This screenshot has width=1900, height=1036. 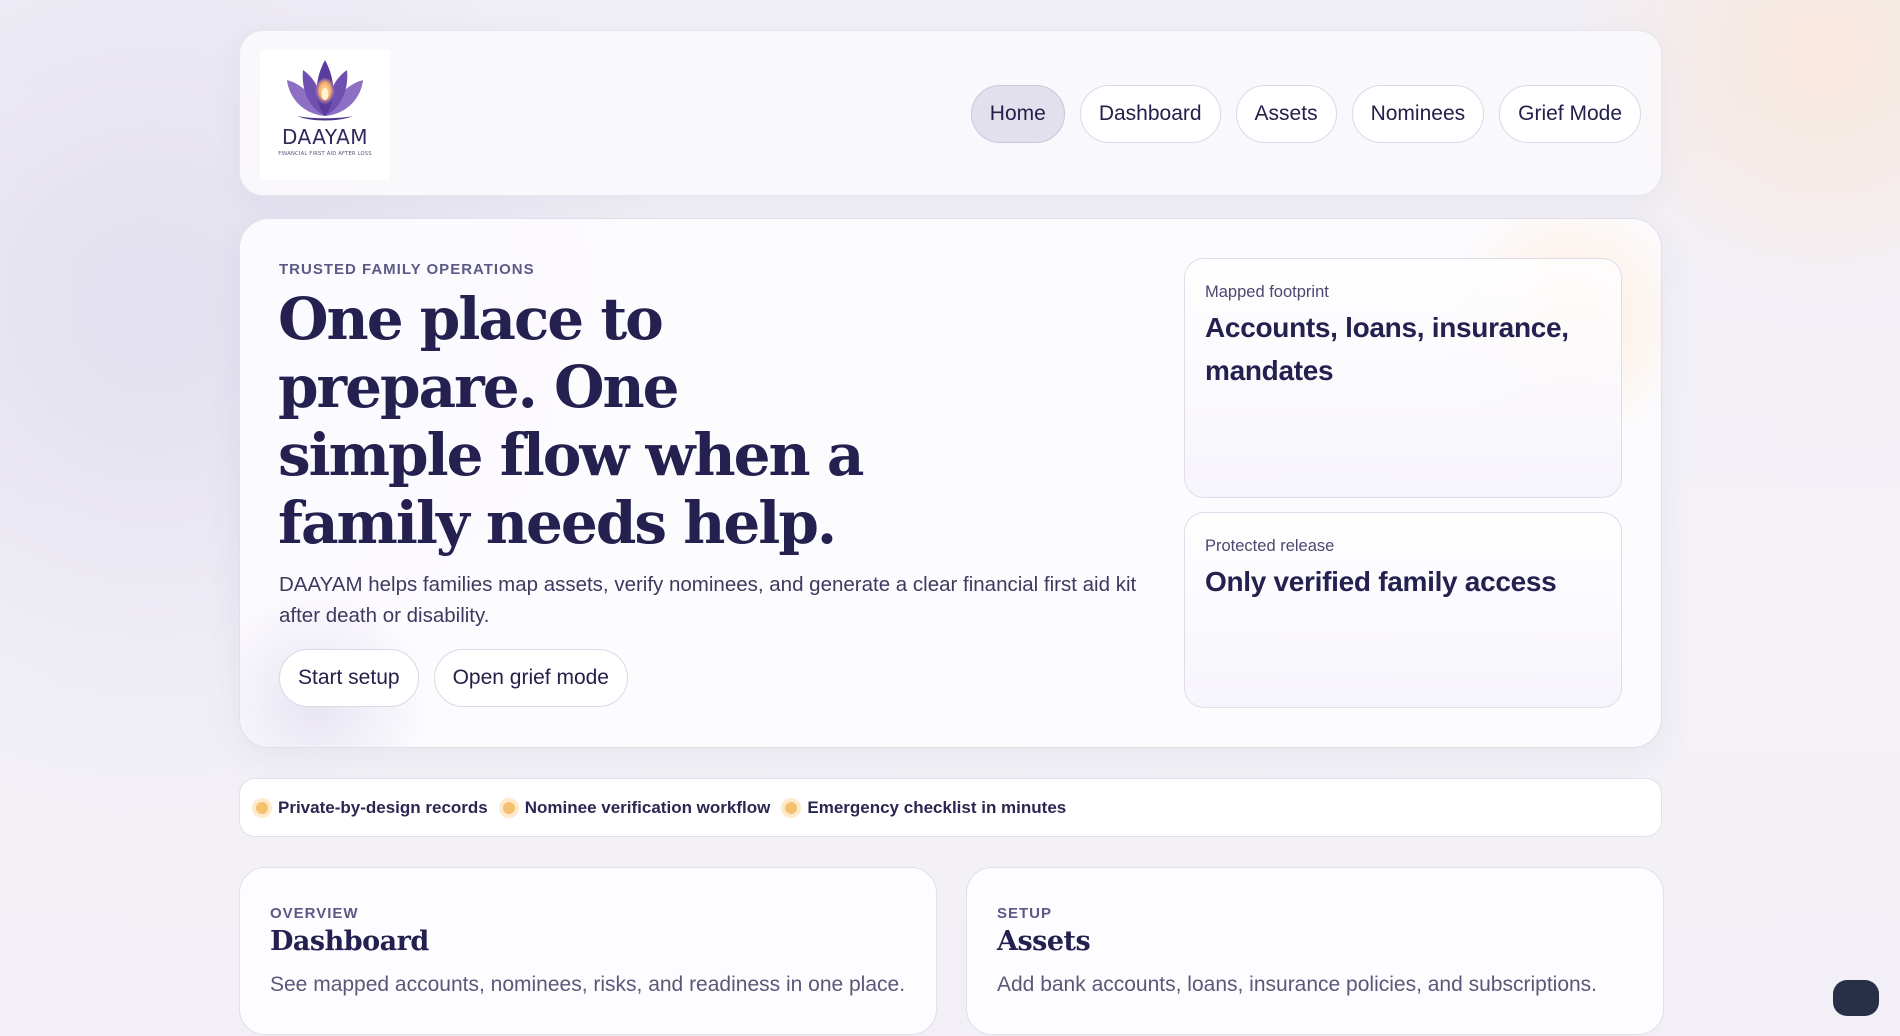 What do you see at coordinates (325, 137) in the screenshot?
I see `logo-wordmark: DAAYAM` at bounding box center [325, 137].